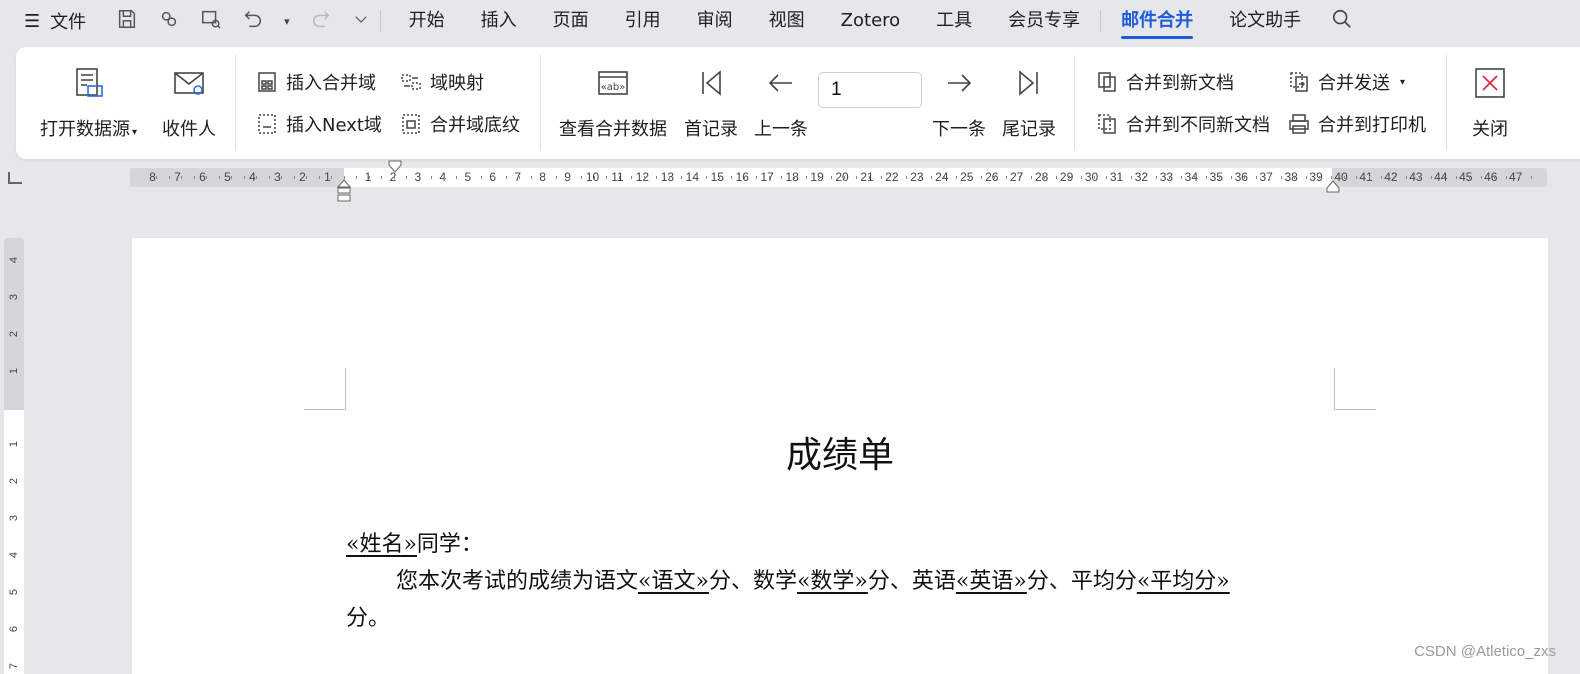 This screenshot has height=674, width=1580. I want to click on first-line-indent-marker, so click(395, 167).